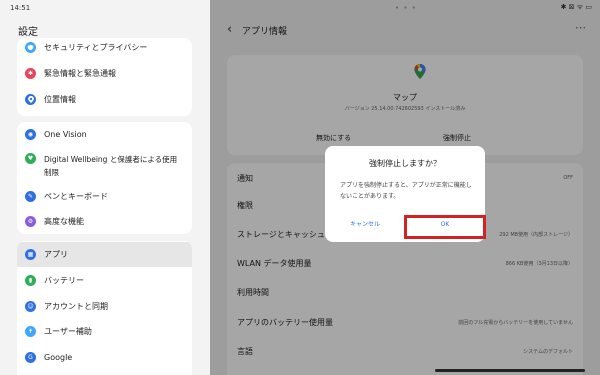 The width and height of the screenshot is (600, 375). I want to click on settings-item-label: ペンとキーボード, so click(76, 196).